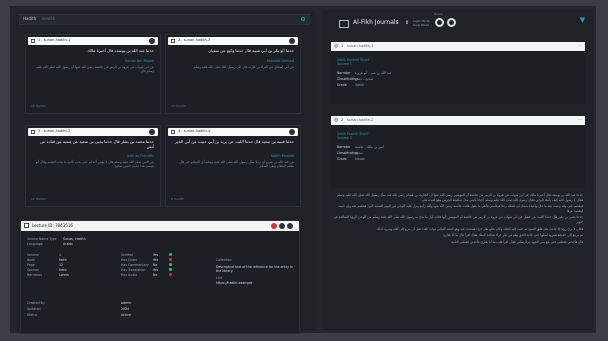  I want to click on field-label: Volume, so click(33, 255).